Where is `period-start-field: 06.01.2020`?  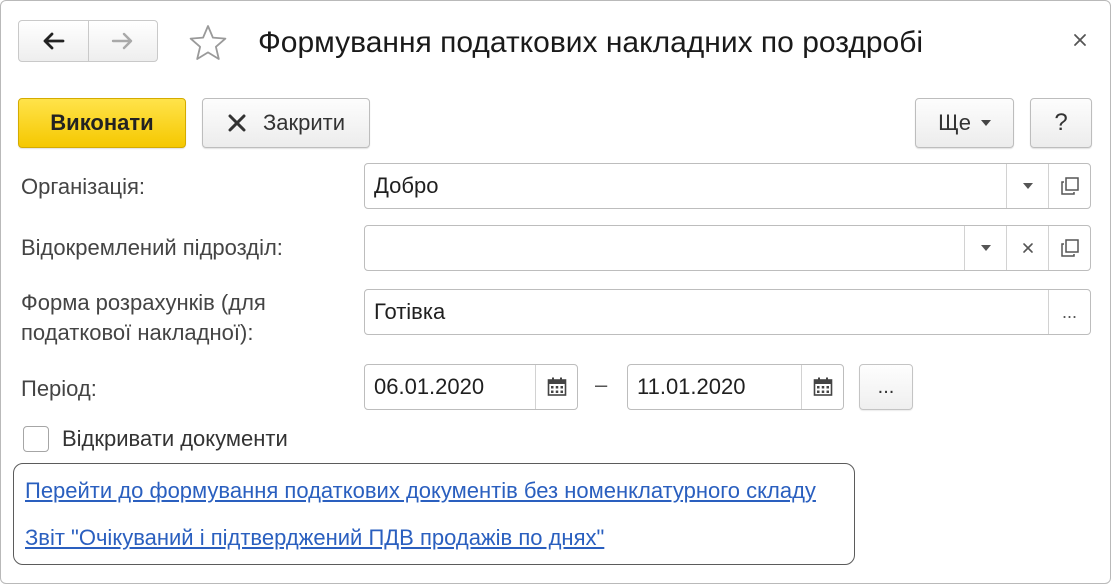 period-start-field: 06.01.2020 is located at coordinates (471, 387).